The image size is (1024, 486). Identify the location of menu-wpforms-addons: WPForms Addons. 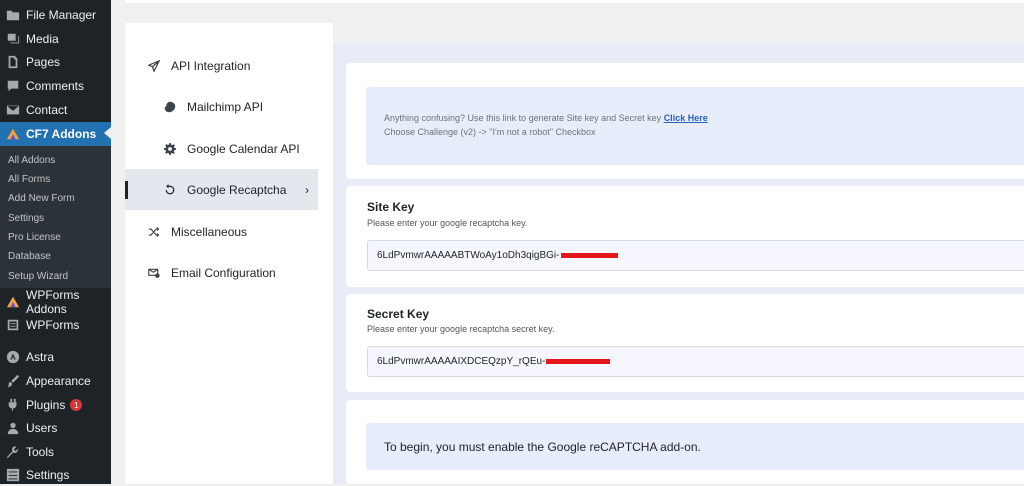
(55, 302).